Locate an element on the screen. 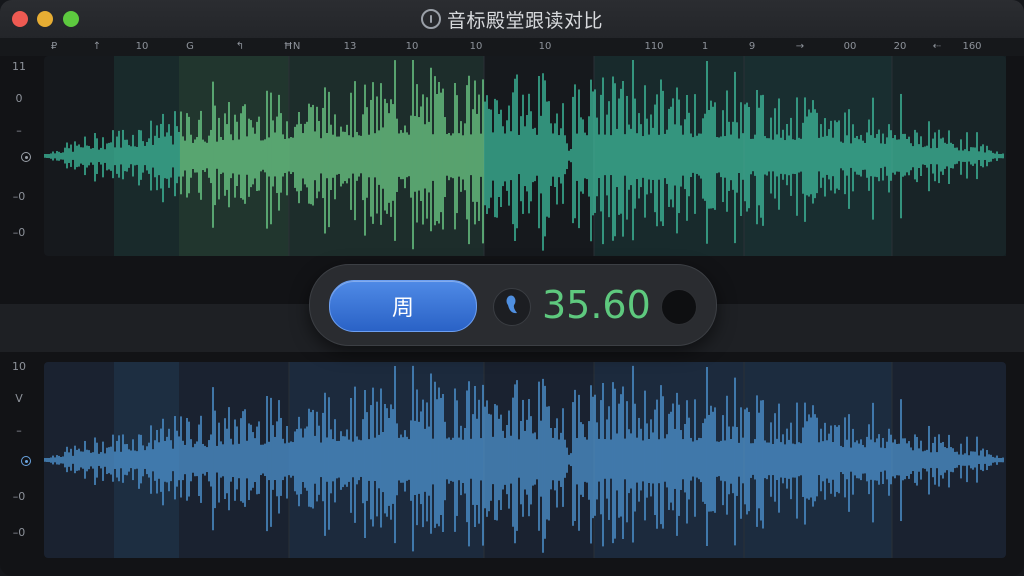  ruler-tick-label: 13 is located at coordinates (350, 46).